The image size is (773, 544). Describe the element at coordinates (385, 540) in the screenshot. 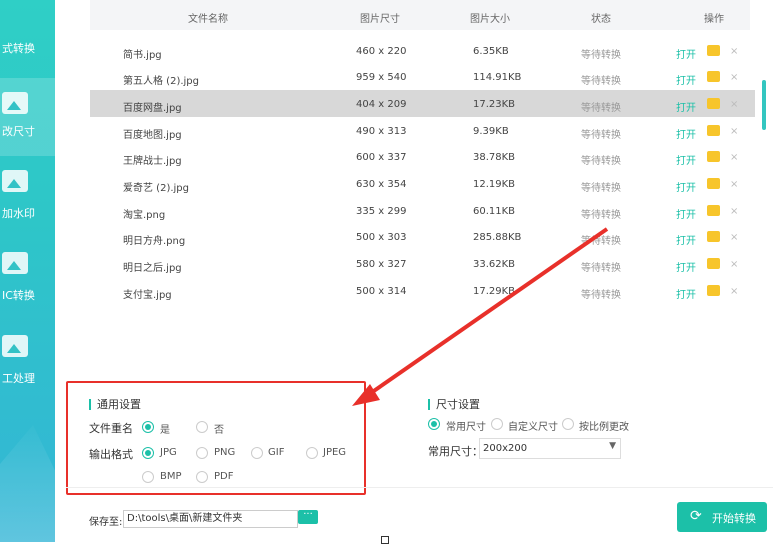

I see `text-cursor-icon` at that location.